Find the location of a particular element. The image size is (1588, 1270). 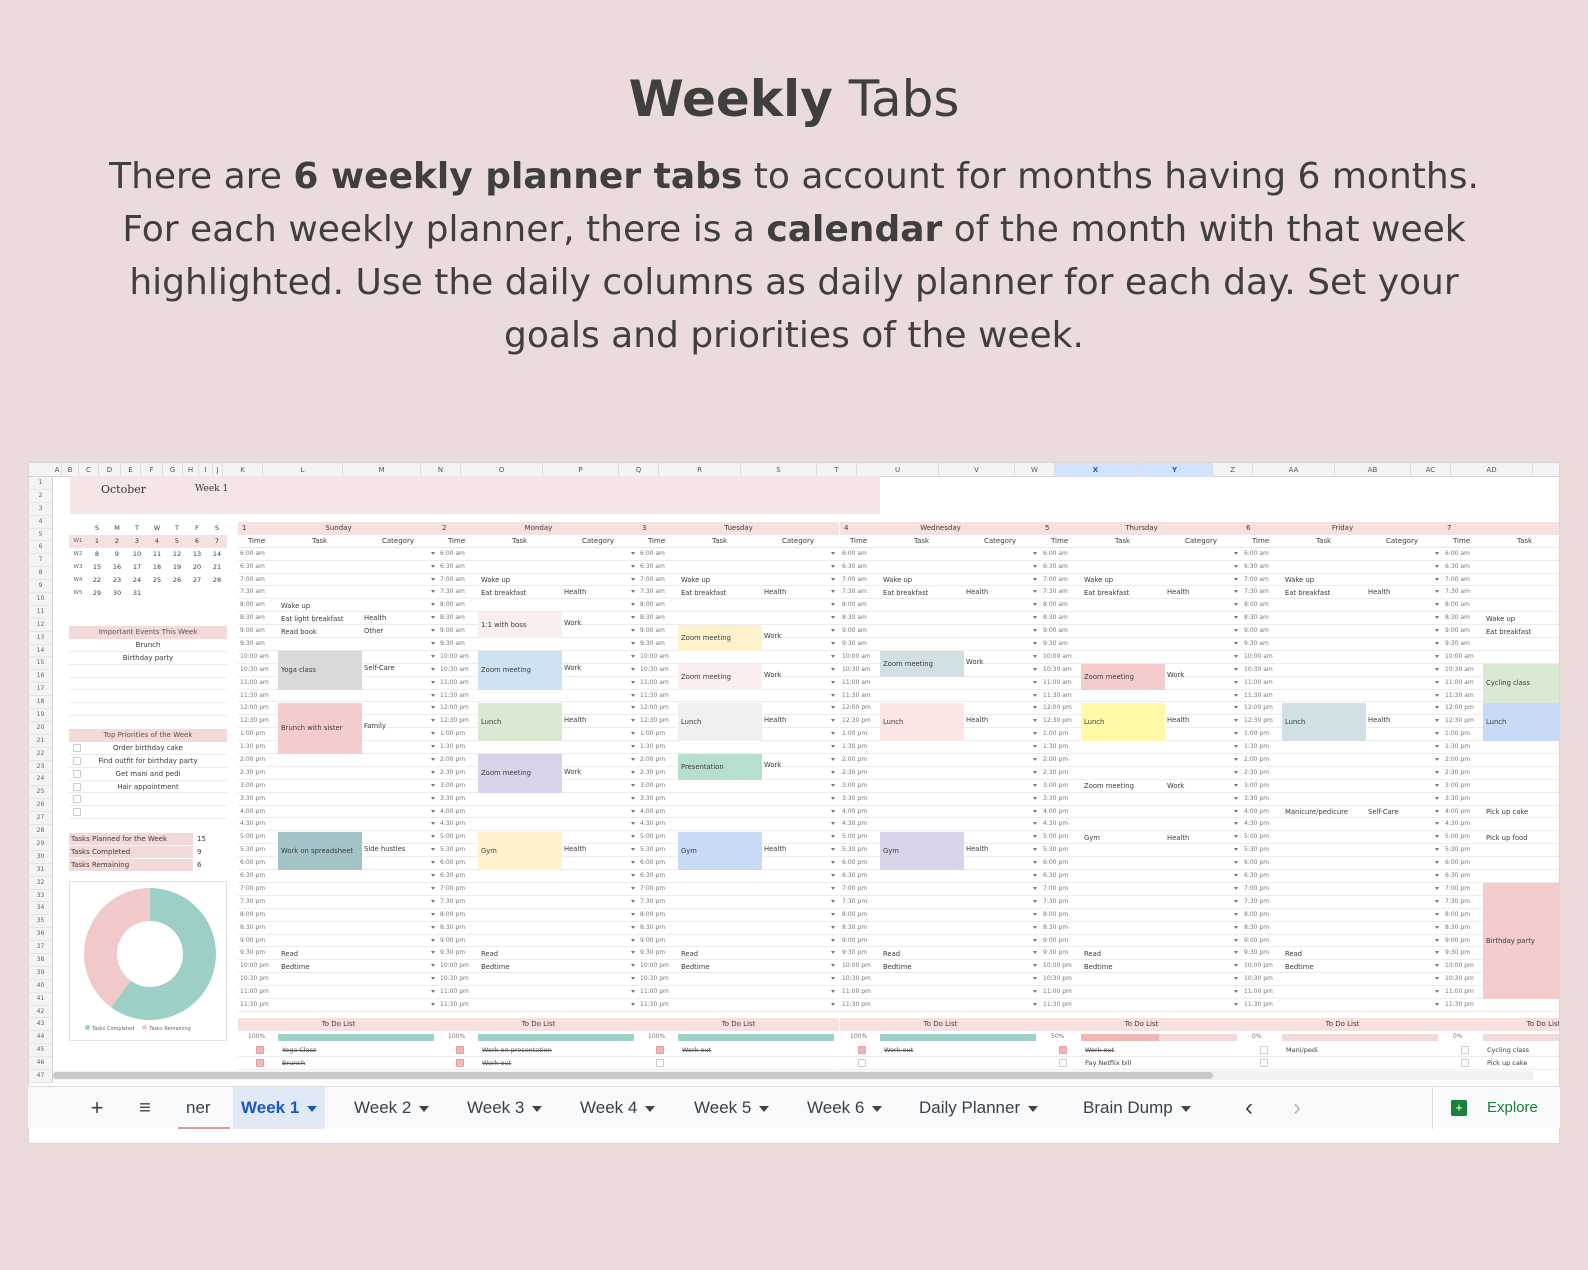

scroll-thumb is located at coordinates (633, 1075).